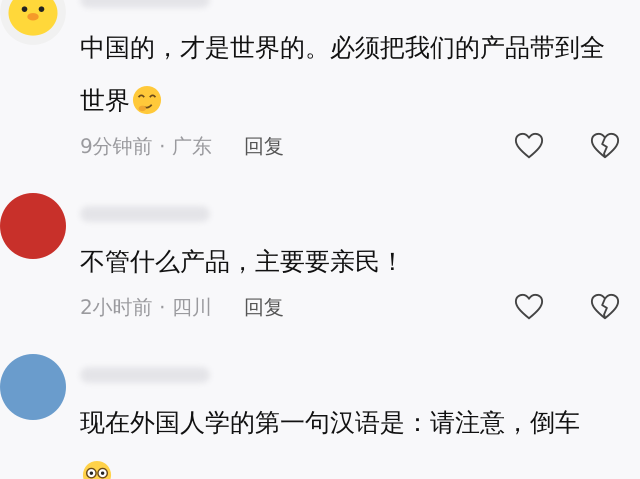 The height and width of the screenshot is (479, 640). What do you see at coordinates (342, 74) in the screenshot?
I see `comment-text: 中国的，才是世界的。必须把我们的产品带到全世界` at bounding box center [342, 74].